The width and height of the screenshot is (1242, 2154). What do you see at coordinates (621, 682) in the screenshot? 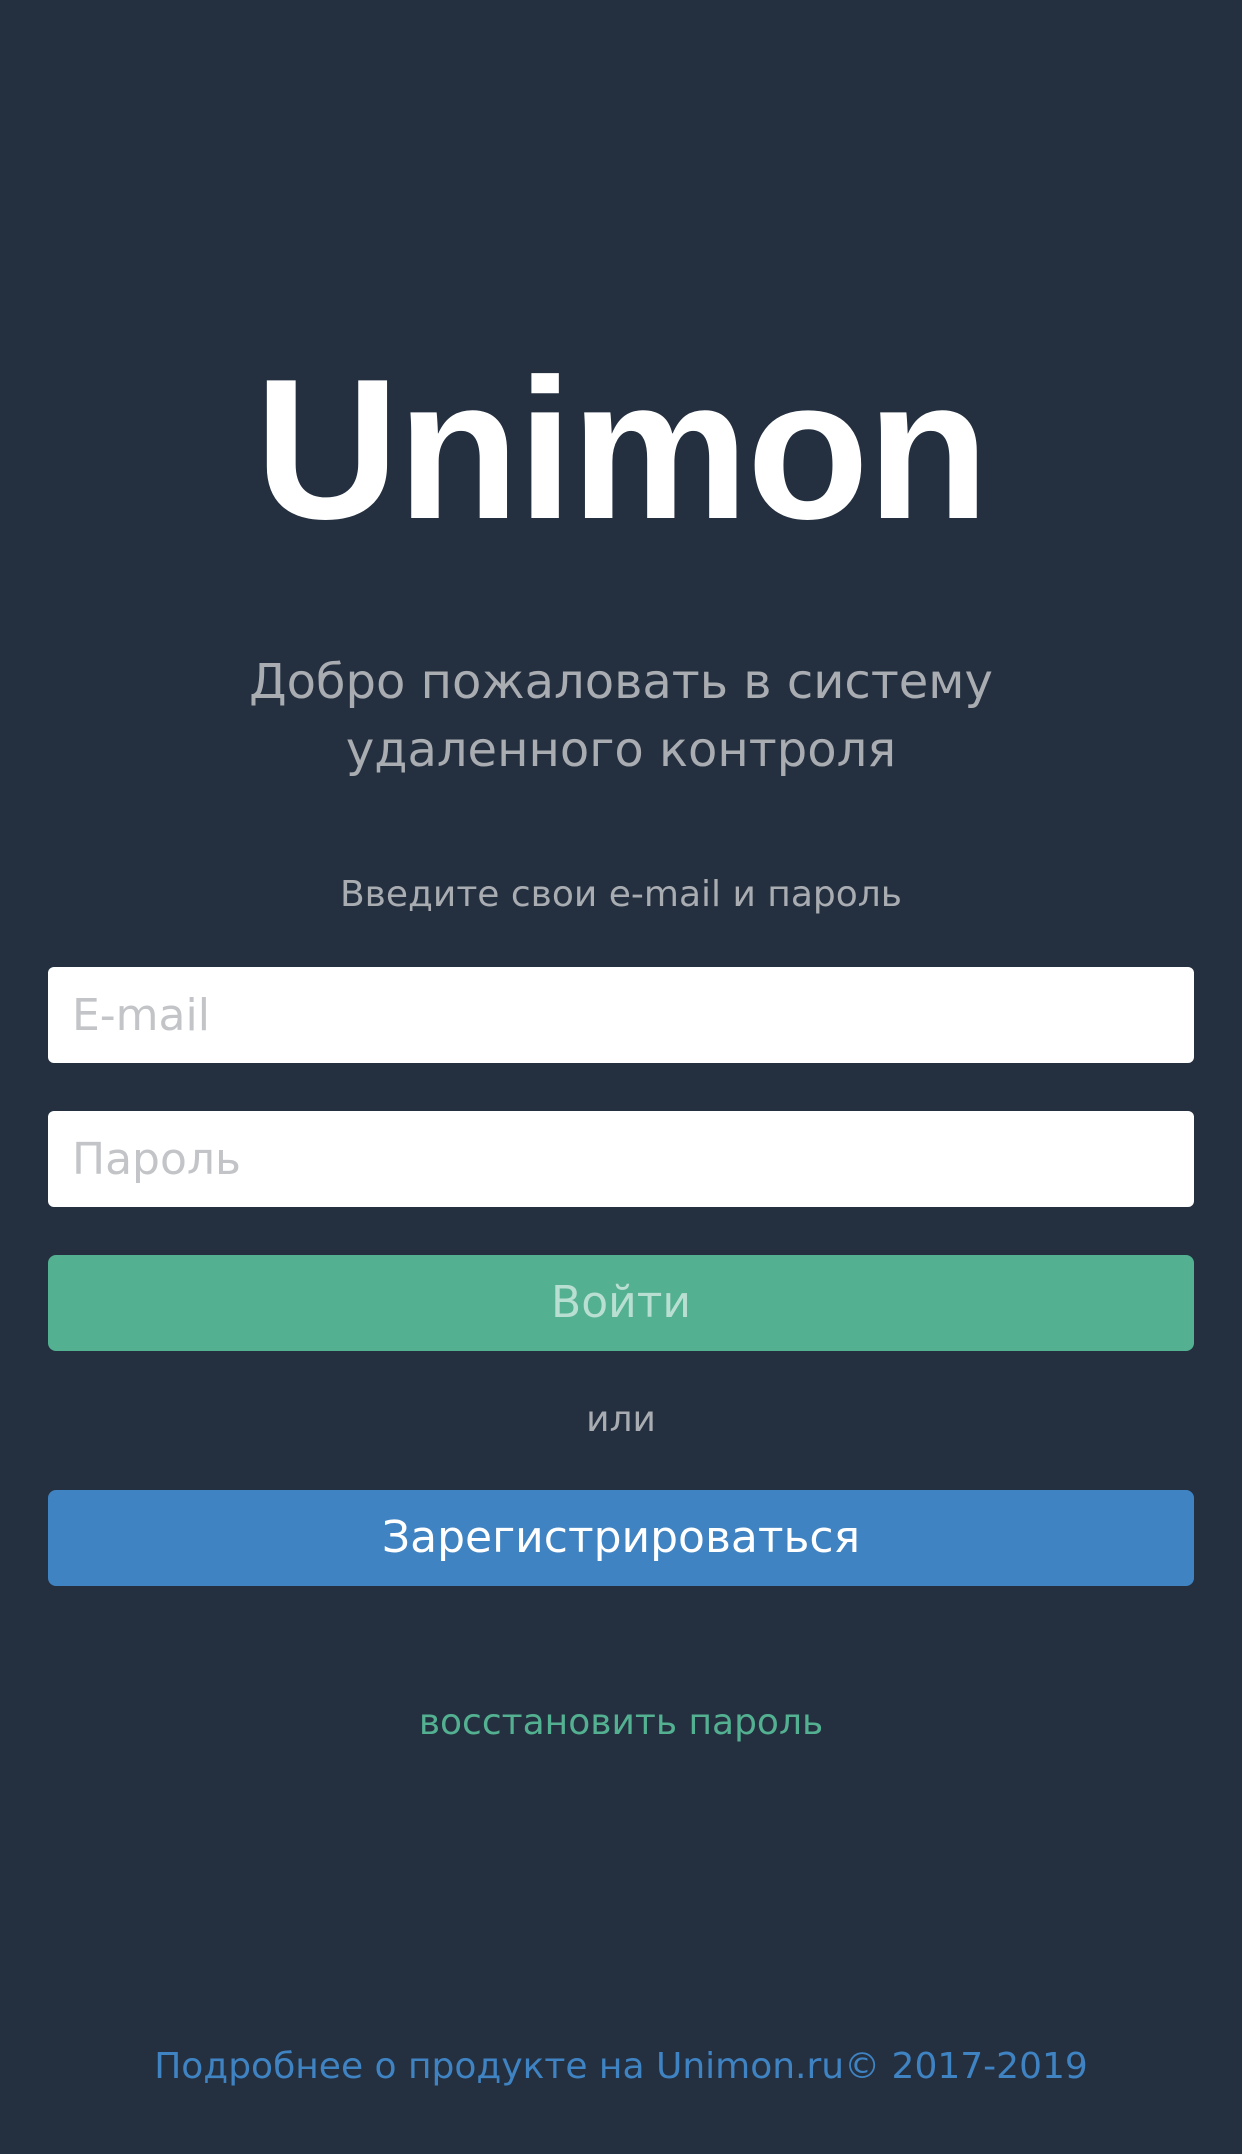
I see `welcome-line-1: Добро пожаловать в систему` at bounding box center [621, 682].